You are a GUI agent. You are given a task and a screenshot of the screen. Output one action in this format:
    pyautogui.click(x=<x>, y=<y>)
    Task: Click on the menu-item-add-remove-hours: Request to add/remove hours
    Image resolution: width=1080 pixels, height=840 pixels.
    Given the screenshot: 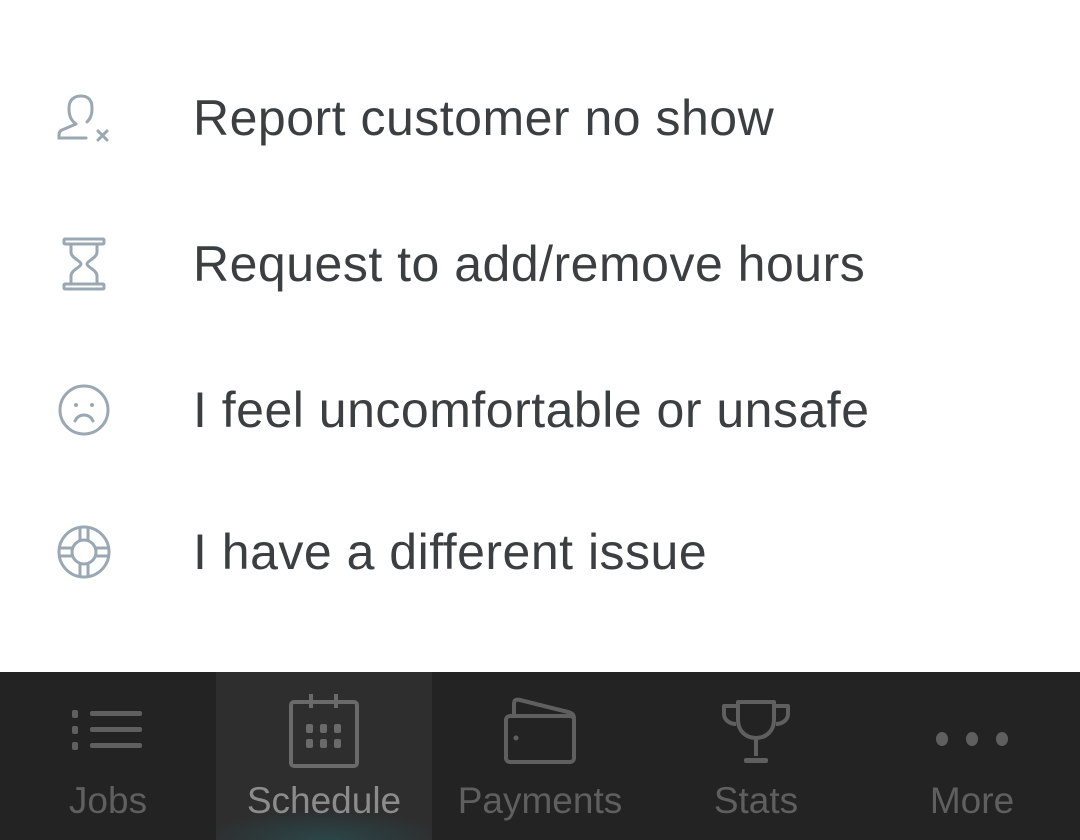 What is the action you would take?
    pyautogui.click(x=540, y=264)
    